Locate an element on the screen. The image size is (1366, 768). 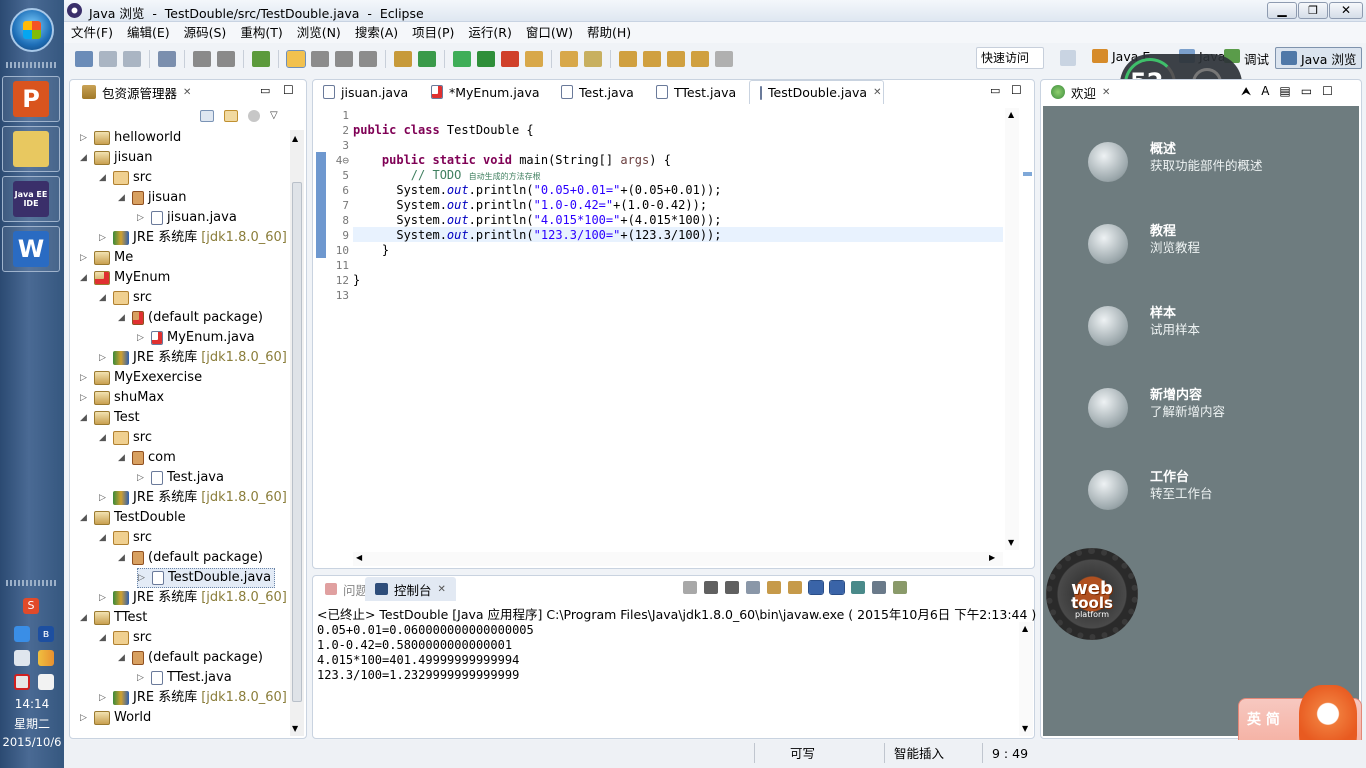
welcome-link: 教程 浏览教程 is located at coordinates (1208, 244).